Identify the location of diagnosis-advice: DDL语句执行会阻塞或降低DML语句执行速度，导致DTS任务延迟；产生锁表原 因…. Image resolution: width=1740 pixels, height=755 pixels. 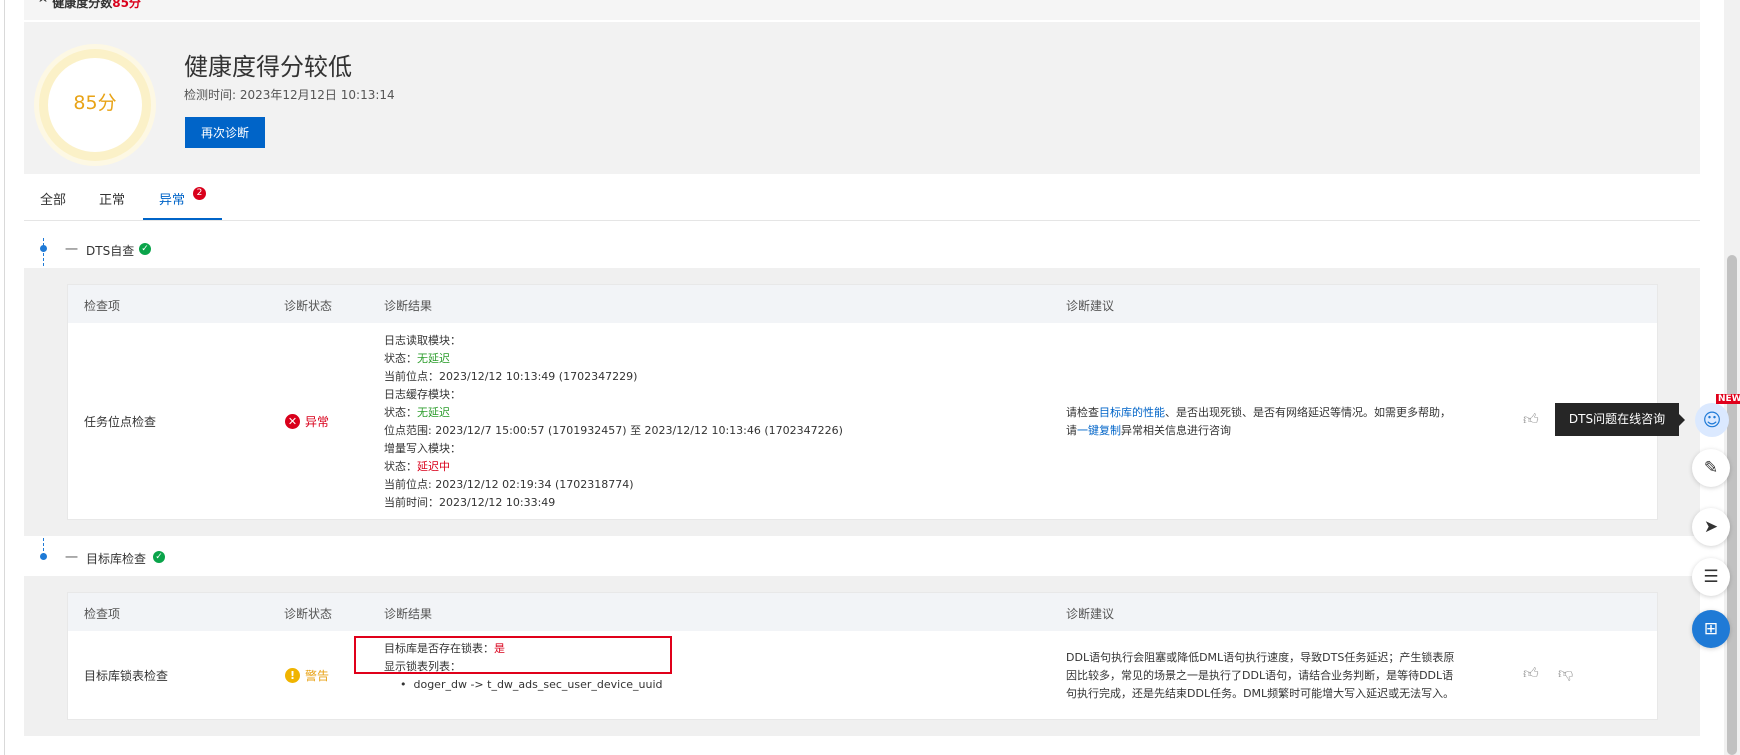
(1260, 676).